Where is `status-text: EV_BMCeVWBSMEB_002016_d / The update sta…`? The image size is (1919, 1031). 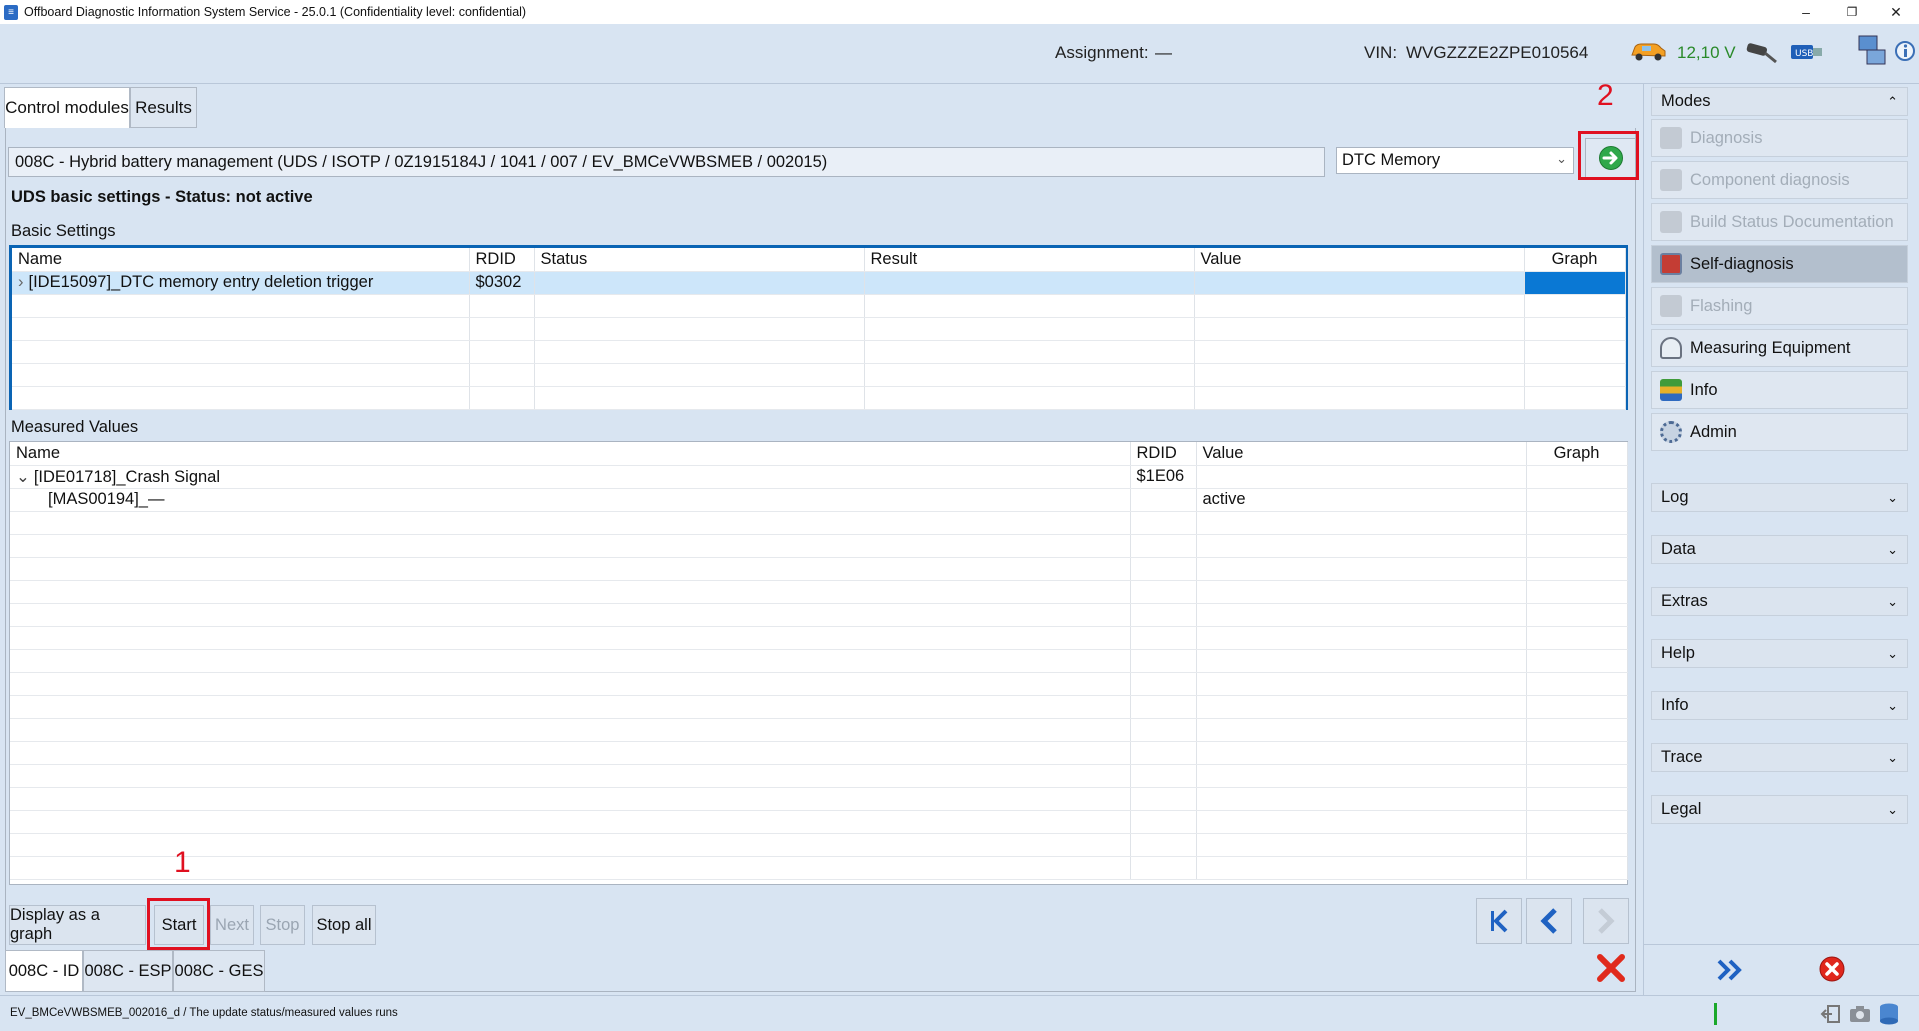 status-text: EV_BMCeVWBSMEB_002016_d / The update sta… is located at coordinates (204, 1013).